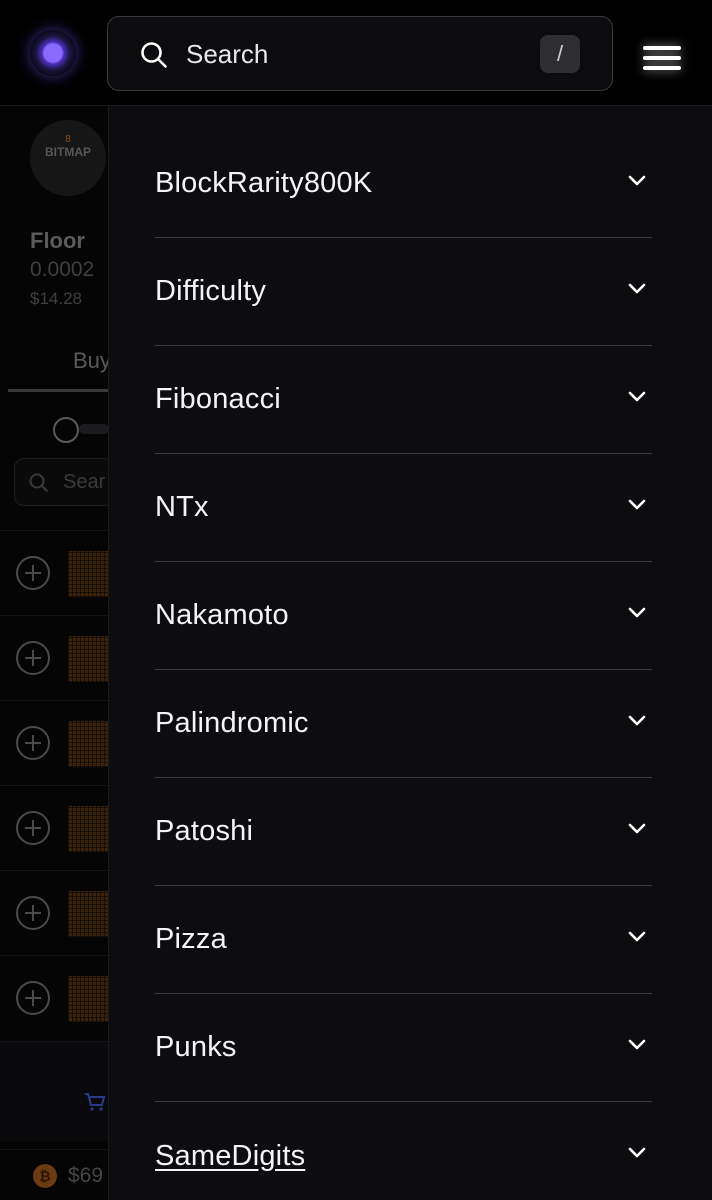  Describe the element at coordinates (53, 53) in the screenshot. I see `purple-orb-logo-icon` at that location.